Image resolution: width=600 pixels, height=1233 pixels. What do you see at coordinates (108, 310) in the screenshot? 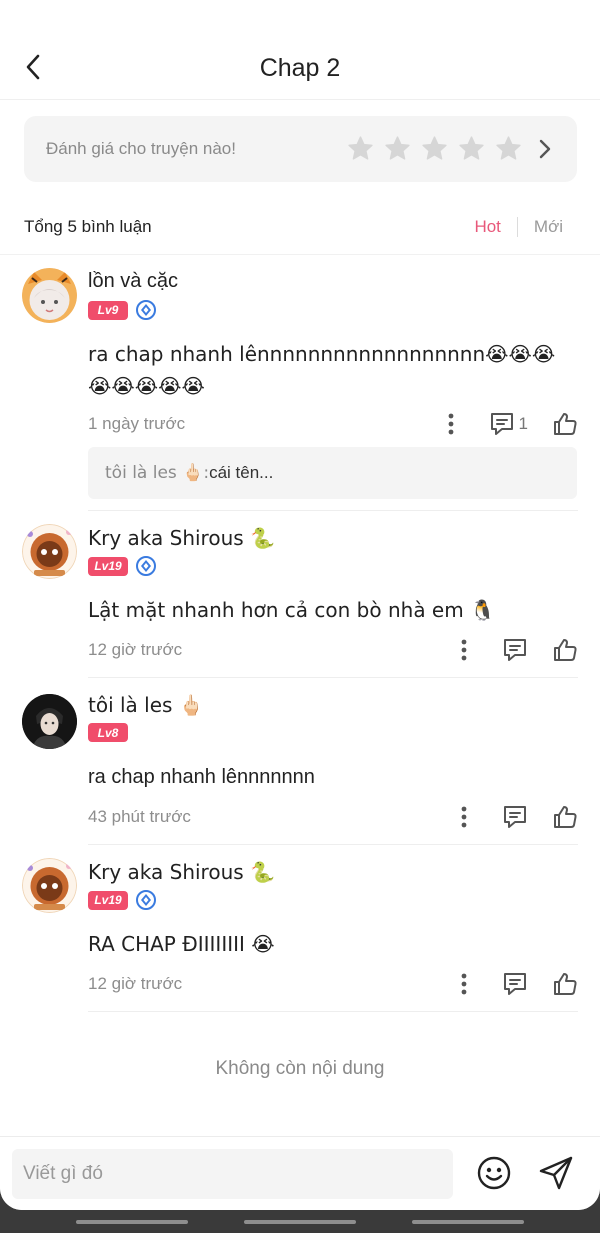
I see `level-badge: Lv9` at bounding box center [108, 310].